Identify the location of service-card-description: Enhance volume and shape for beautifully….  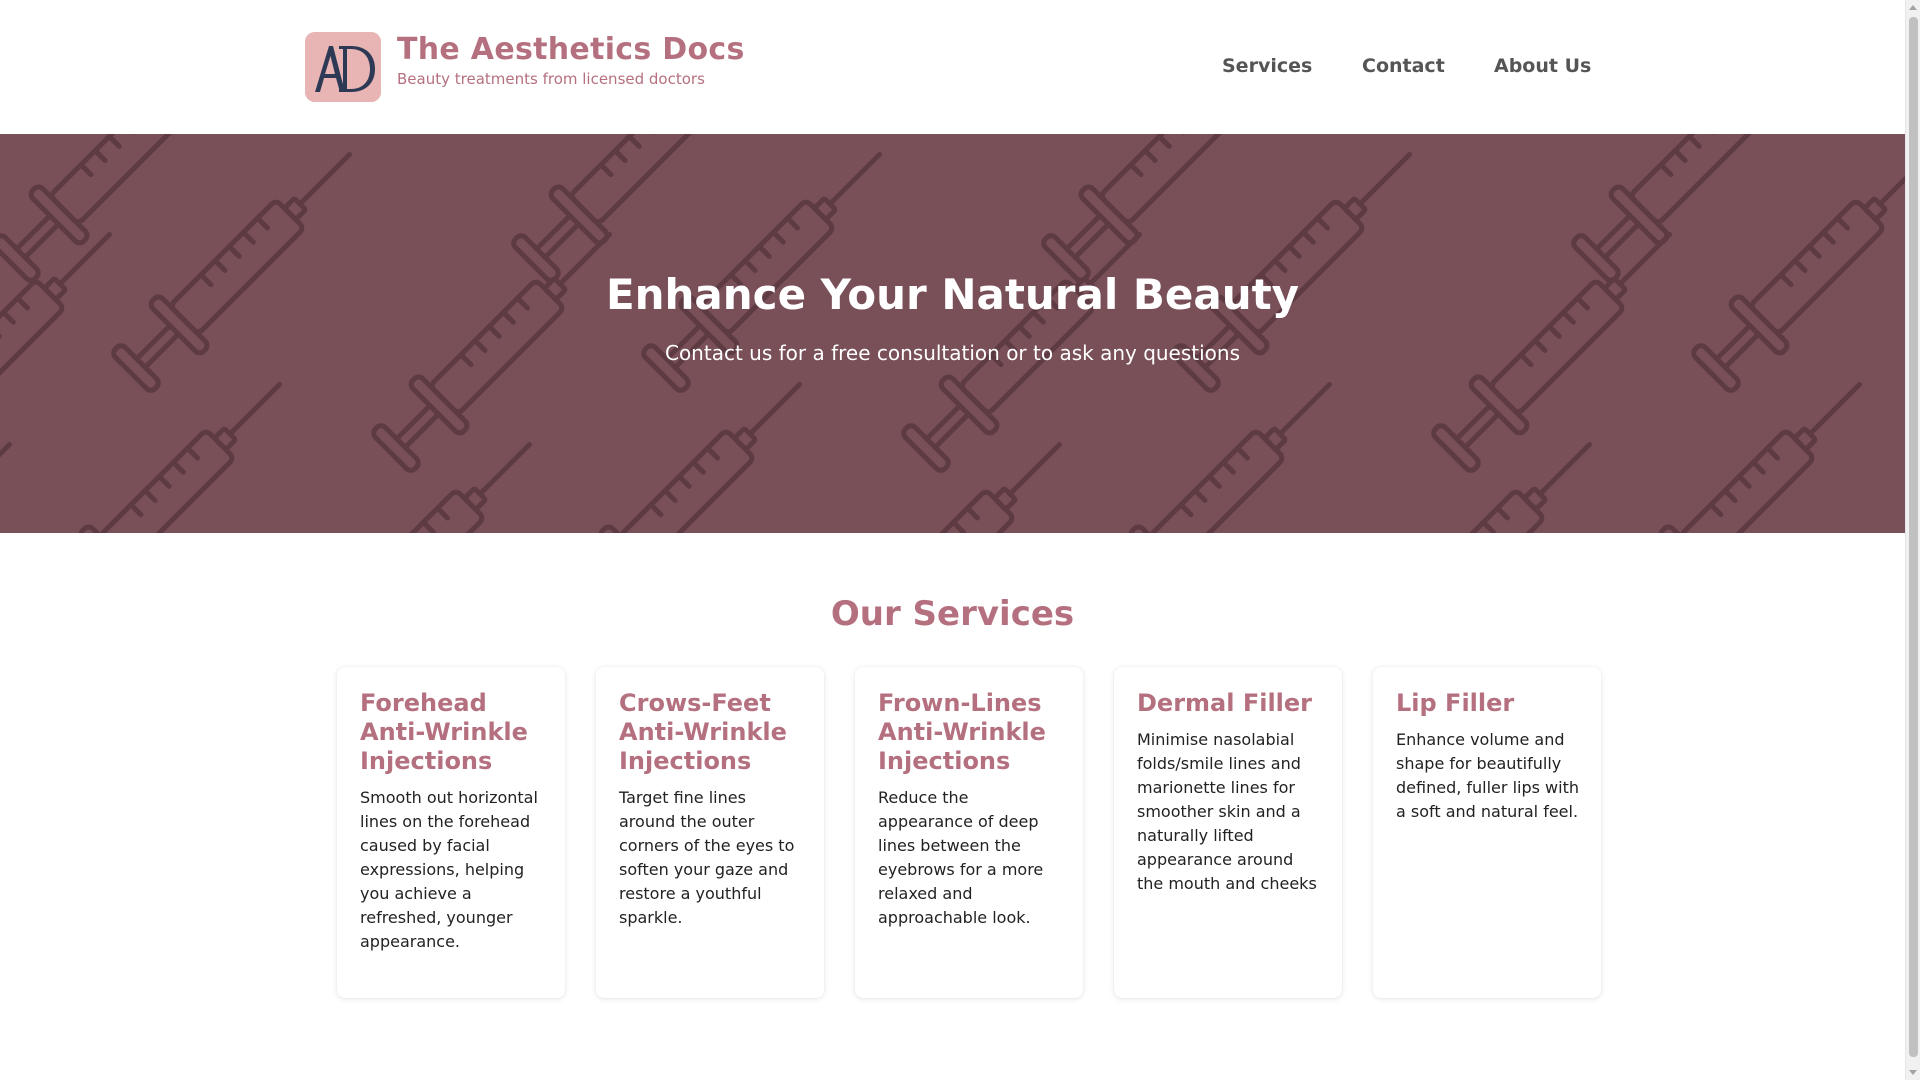
(1487, 775).